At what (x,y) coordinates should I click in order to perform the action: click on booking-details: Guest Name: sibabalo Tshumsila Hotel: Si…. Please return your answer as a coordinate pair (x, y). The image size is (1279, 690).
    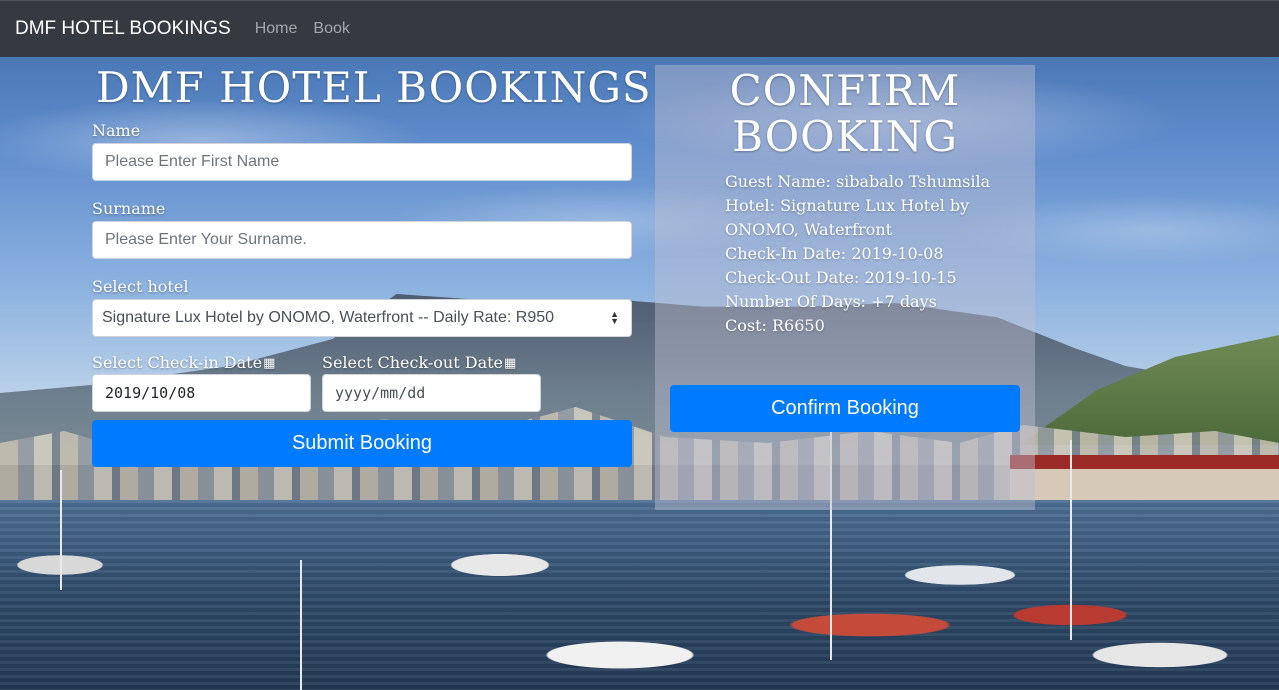
    Looking at the image, I should click on (860, 254).